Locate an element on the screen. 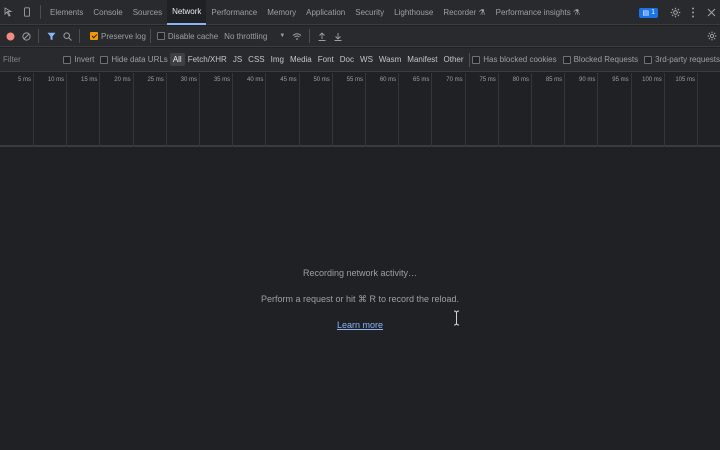  tab-console: Console is located at coordinates (107, 12).